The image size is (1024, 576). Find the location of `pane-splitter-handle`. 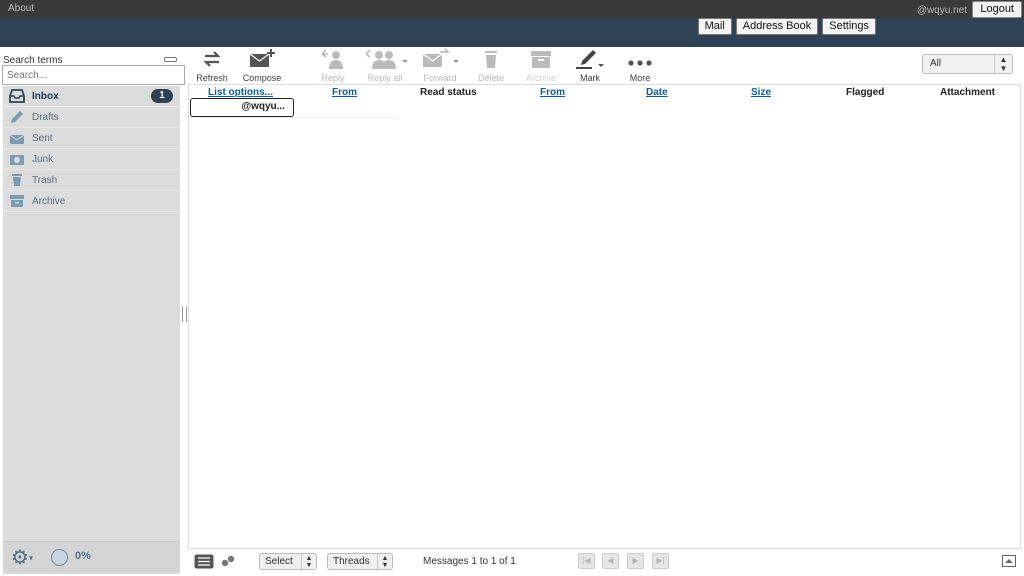

pane-splitter-handle is located at coordinates (184, 314).